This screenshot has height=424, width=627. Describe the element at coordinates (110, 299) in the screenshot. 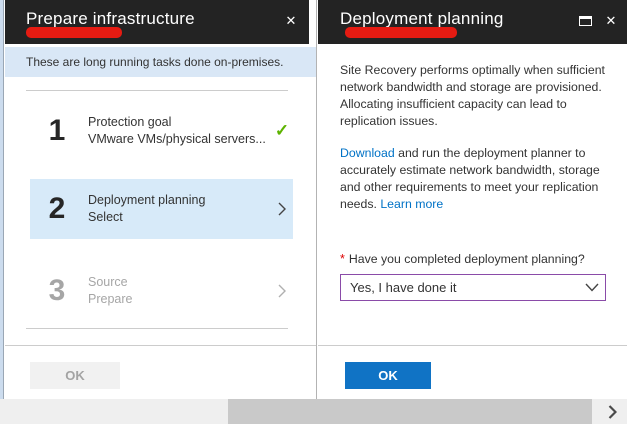

I see `step-subtitle: Prepare` at that location.